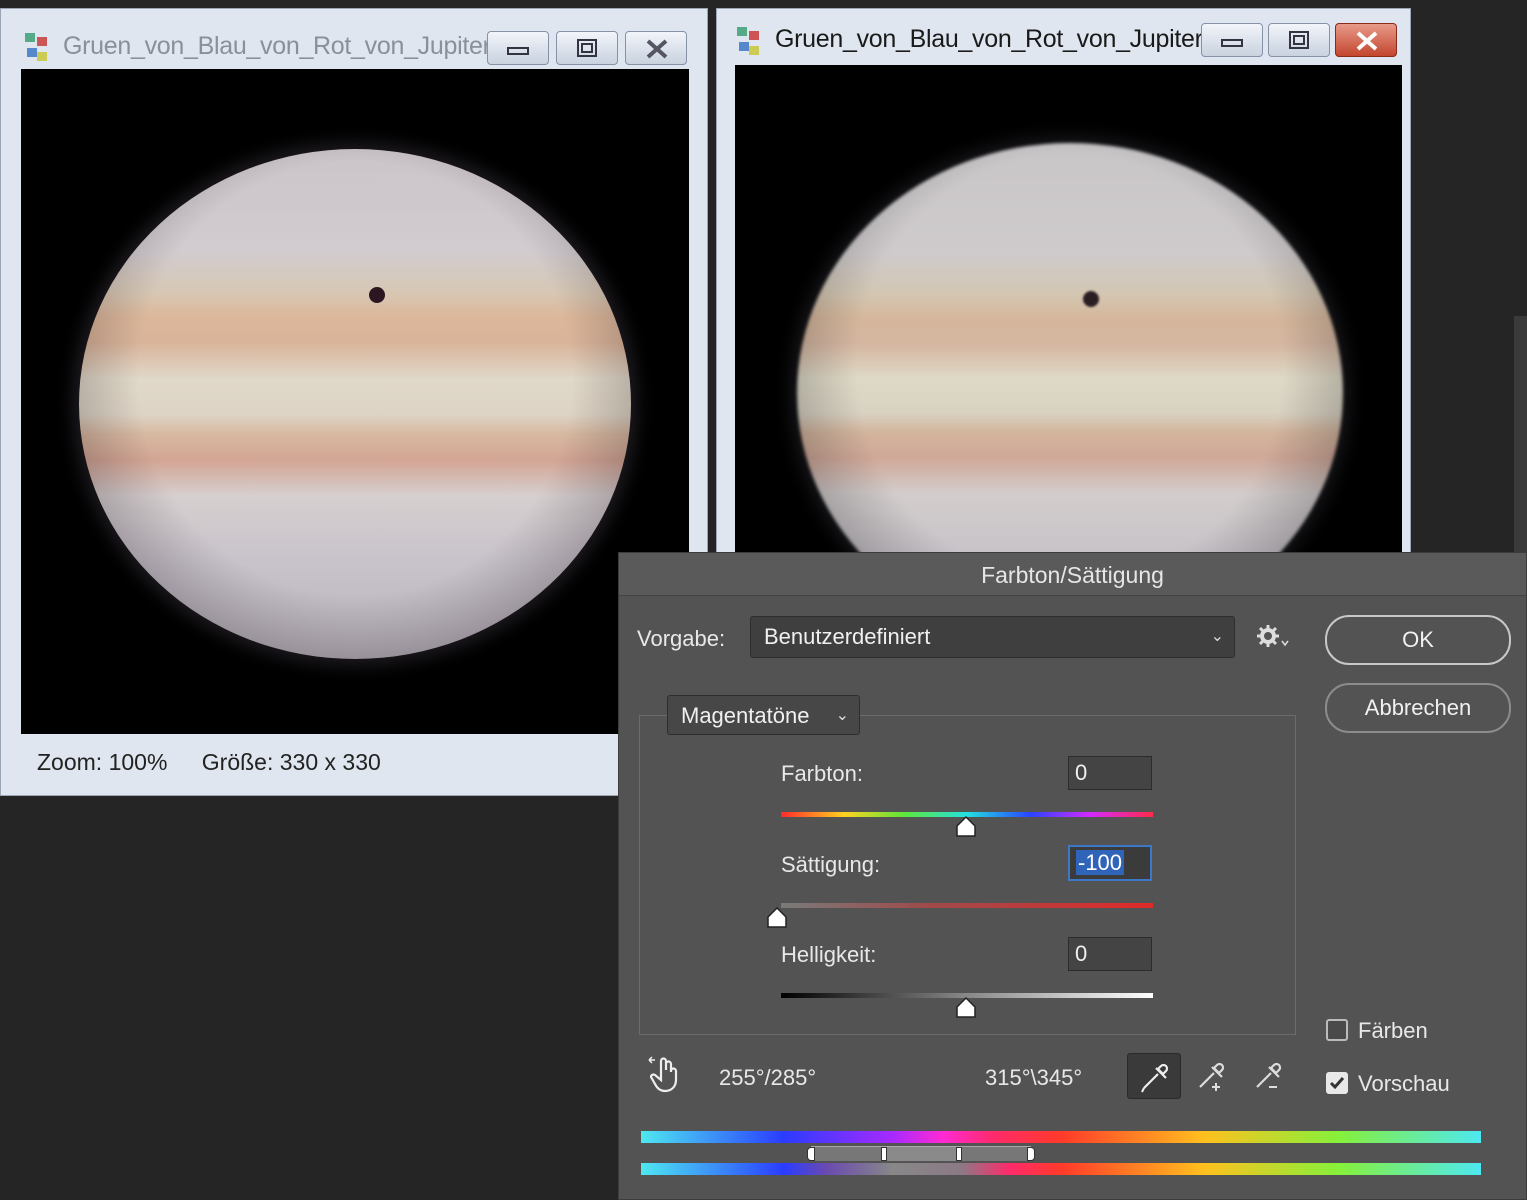 Image resolution: width=1527 pixels, height=1200 pixels. I want to click on saturation-slider-track, so click(967, 905).